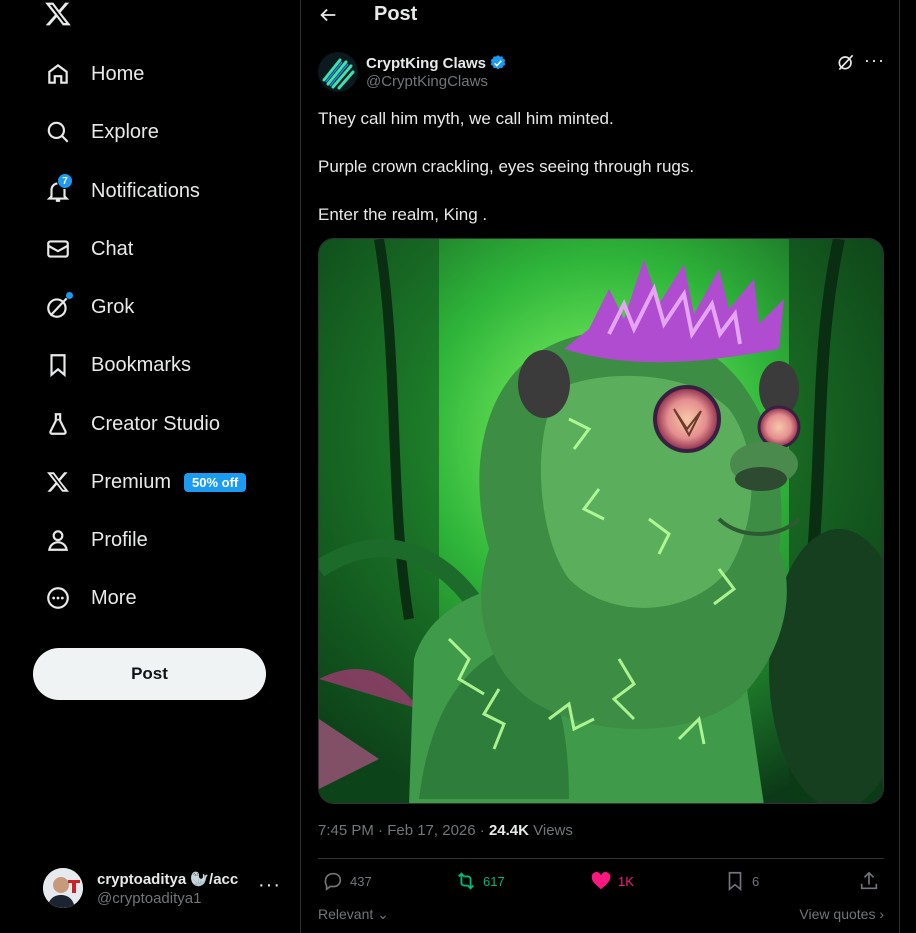  What do you see at coordinates (347, 881) in the screenshot?
I see `reply-button: 437` at bounding box center [347, 881].